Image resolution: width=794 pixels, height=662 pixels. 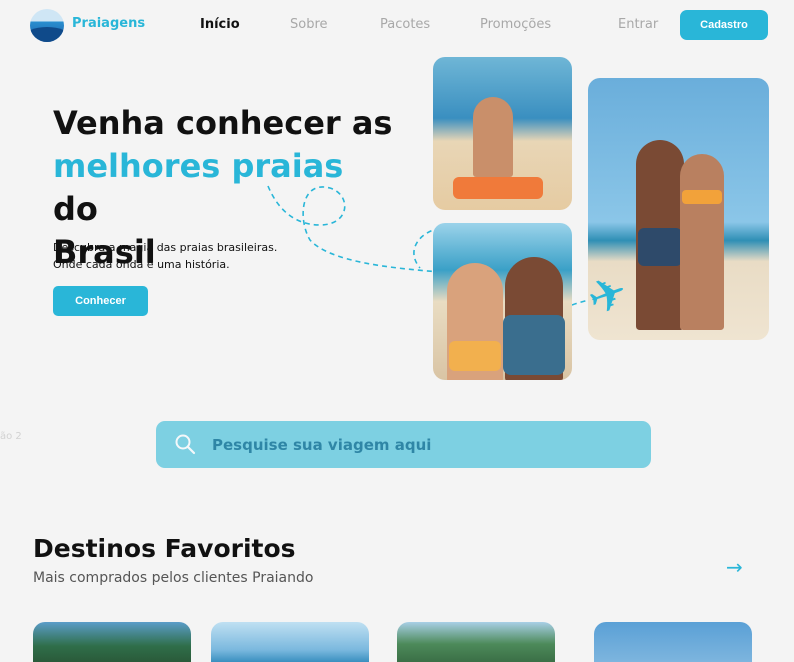 I want to click on hero-title-highlight: melhores praias, so click(x=198, y=166).